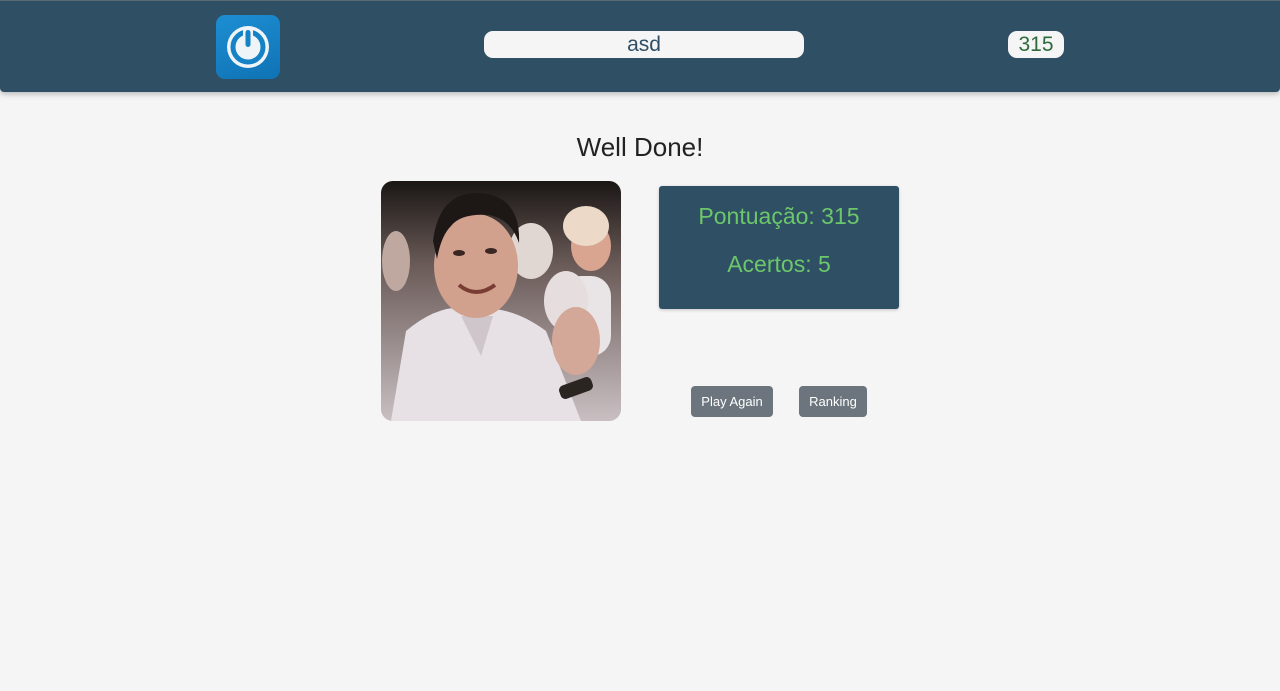 The width and height of the screenshot is (1280, 691). I want to click on score-badge: 315, so click(1036, 44).